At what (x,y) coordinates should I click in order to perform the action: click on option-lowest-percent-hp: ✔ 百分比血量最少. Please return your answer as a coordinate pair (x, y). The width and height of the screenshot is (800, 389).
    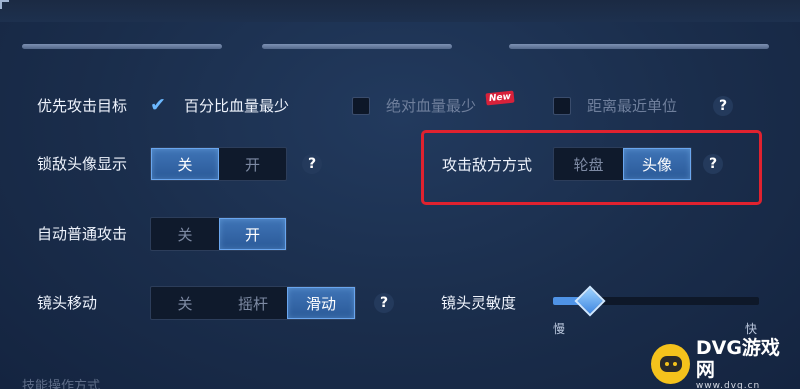
    Looking at the image, I should click on (235, 106).